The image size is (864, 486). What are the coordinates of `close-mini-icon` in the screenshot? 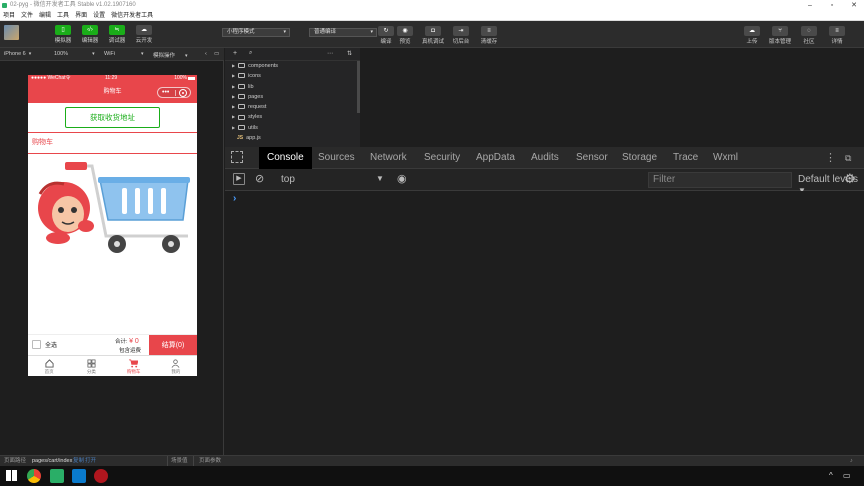 It's located at (183, 93).